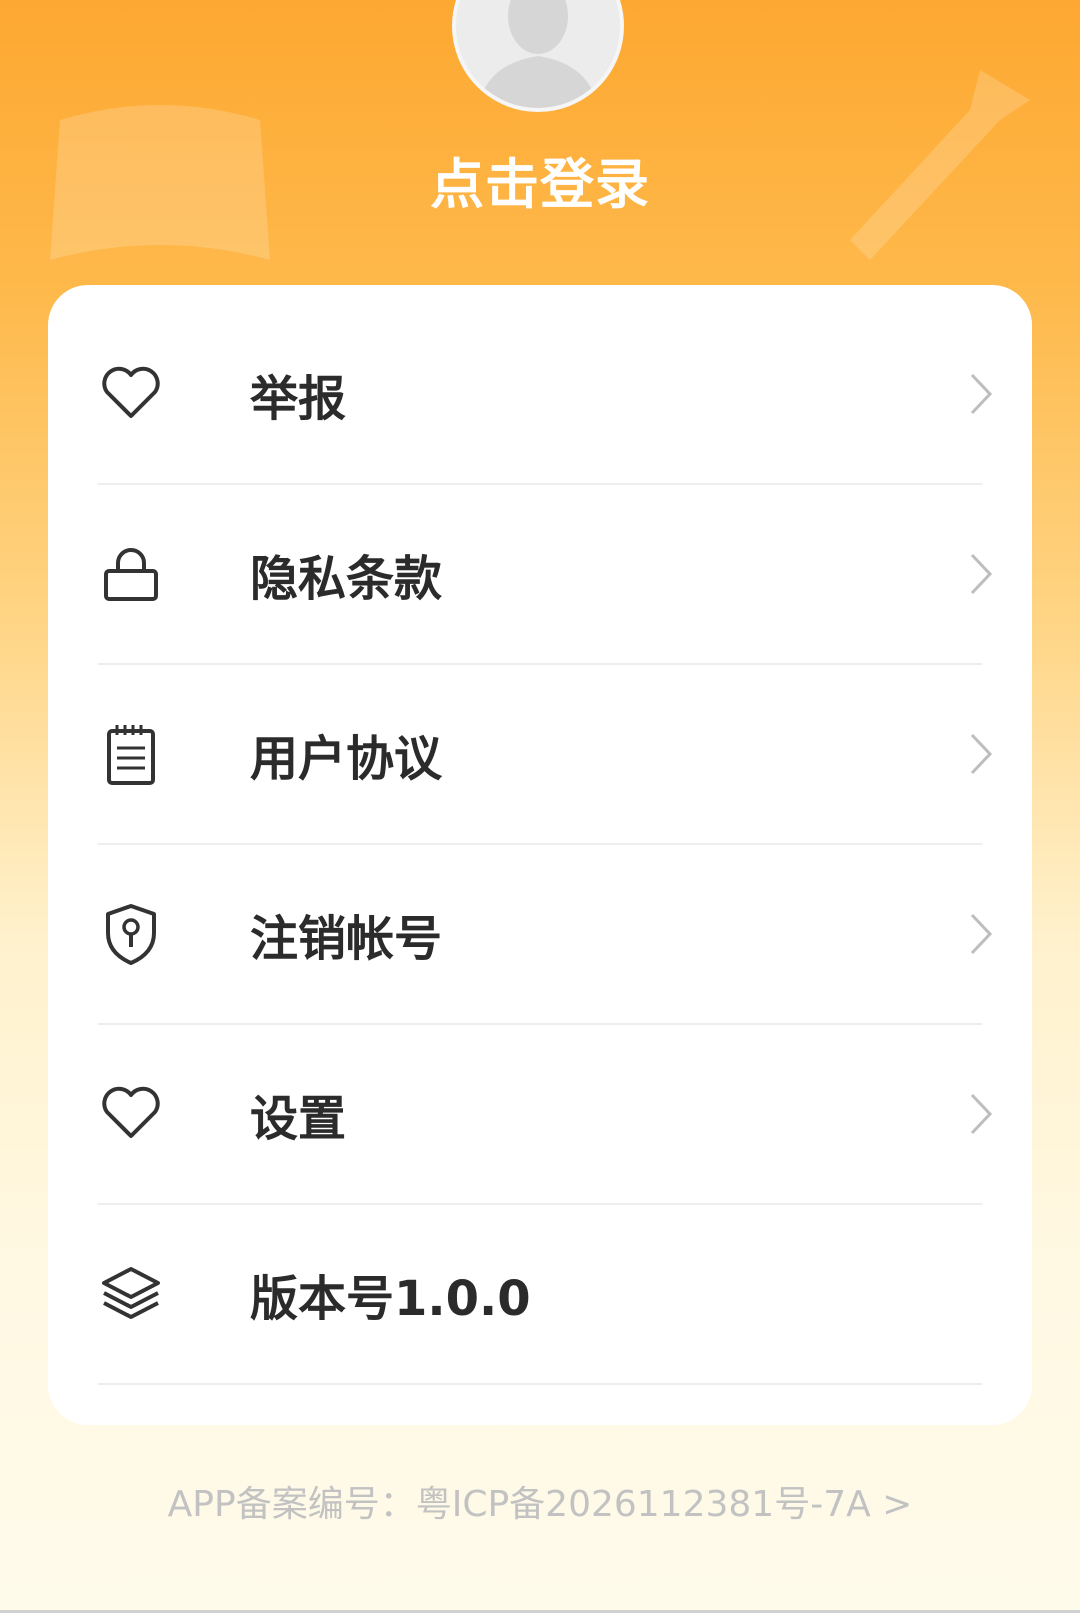 The height and width of the screenshot is (1613, 1080). I want to click on lock-icon, so click(131, 574).